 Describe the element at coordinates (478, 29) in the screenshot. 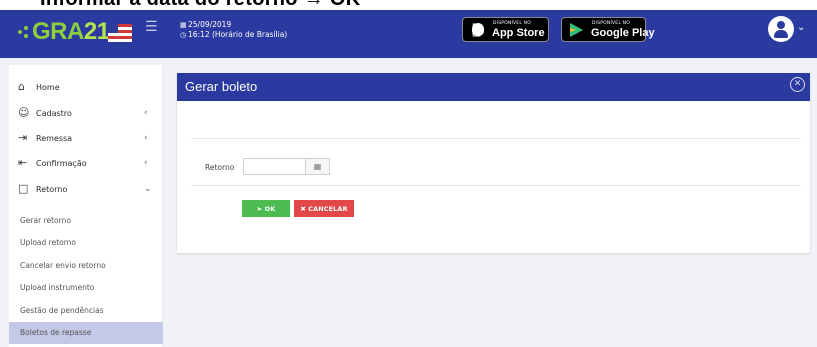

I see `apple-icon-shape` at that location.